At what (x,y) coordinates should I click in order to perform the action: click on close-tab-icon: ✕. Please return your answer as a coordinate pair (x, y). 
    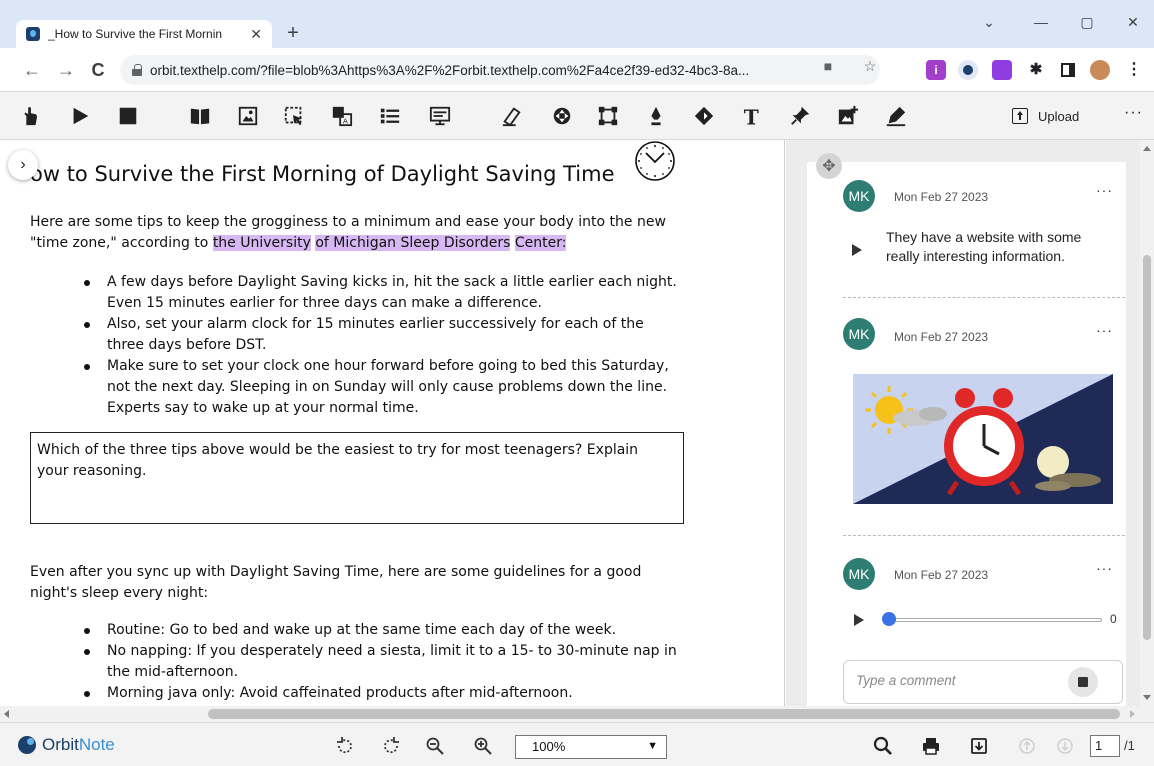
    Looking at the image, I should click on (256, 34).